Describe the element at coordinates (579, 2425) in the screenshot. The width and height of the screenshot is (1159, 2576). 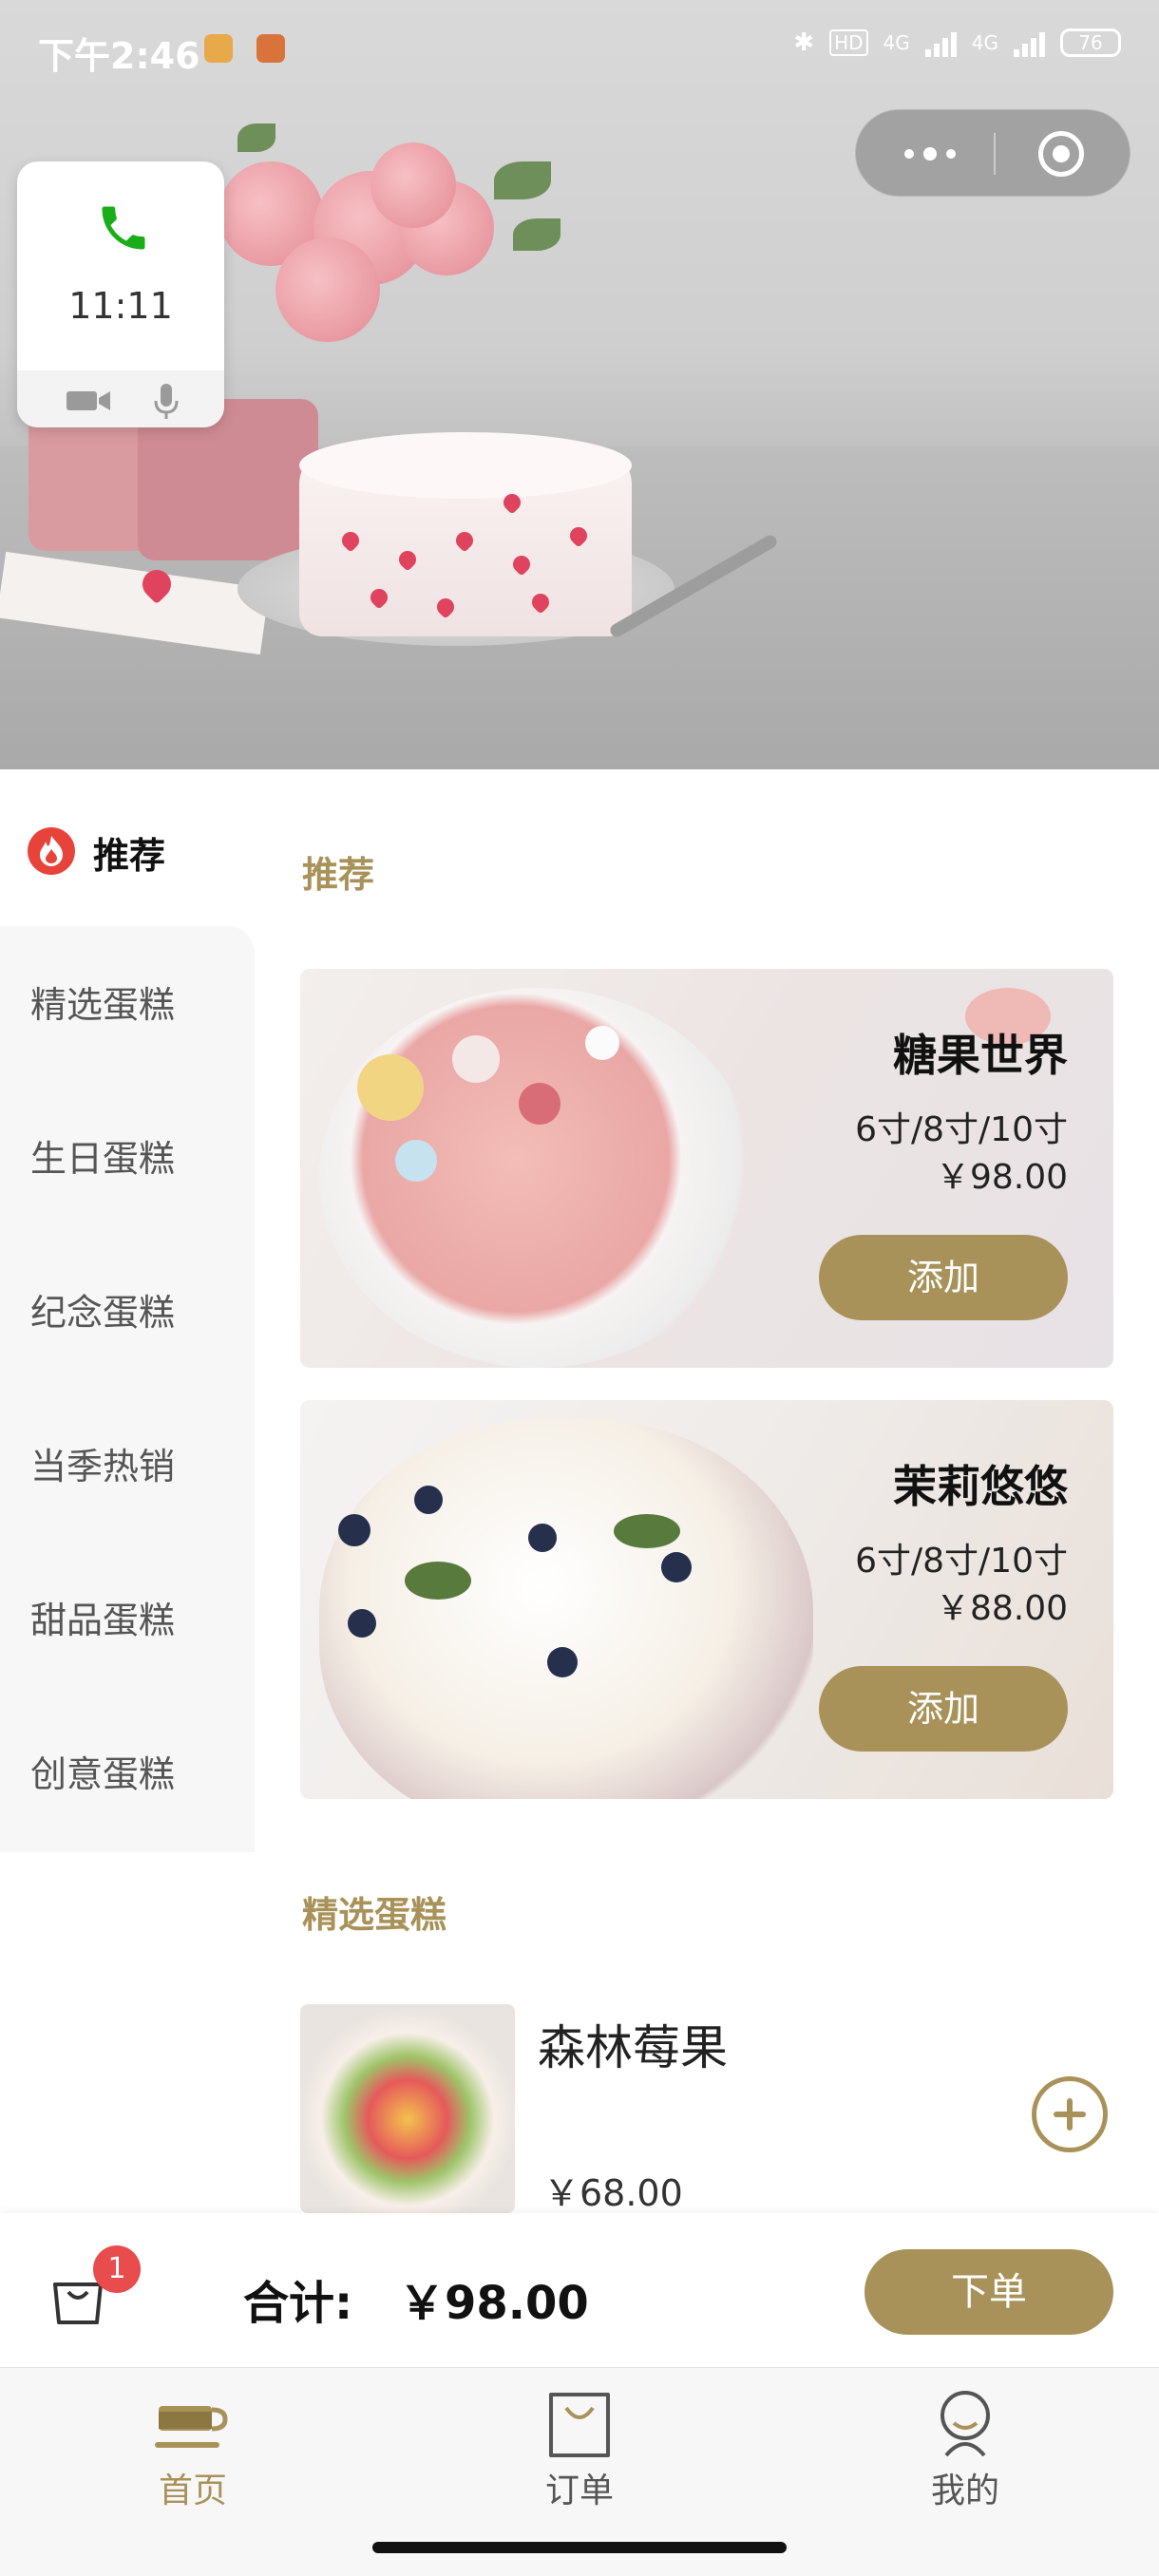
I see `shopping-bag-icon` at that location.